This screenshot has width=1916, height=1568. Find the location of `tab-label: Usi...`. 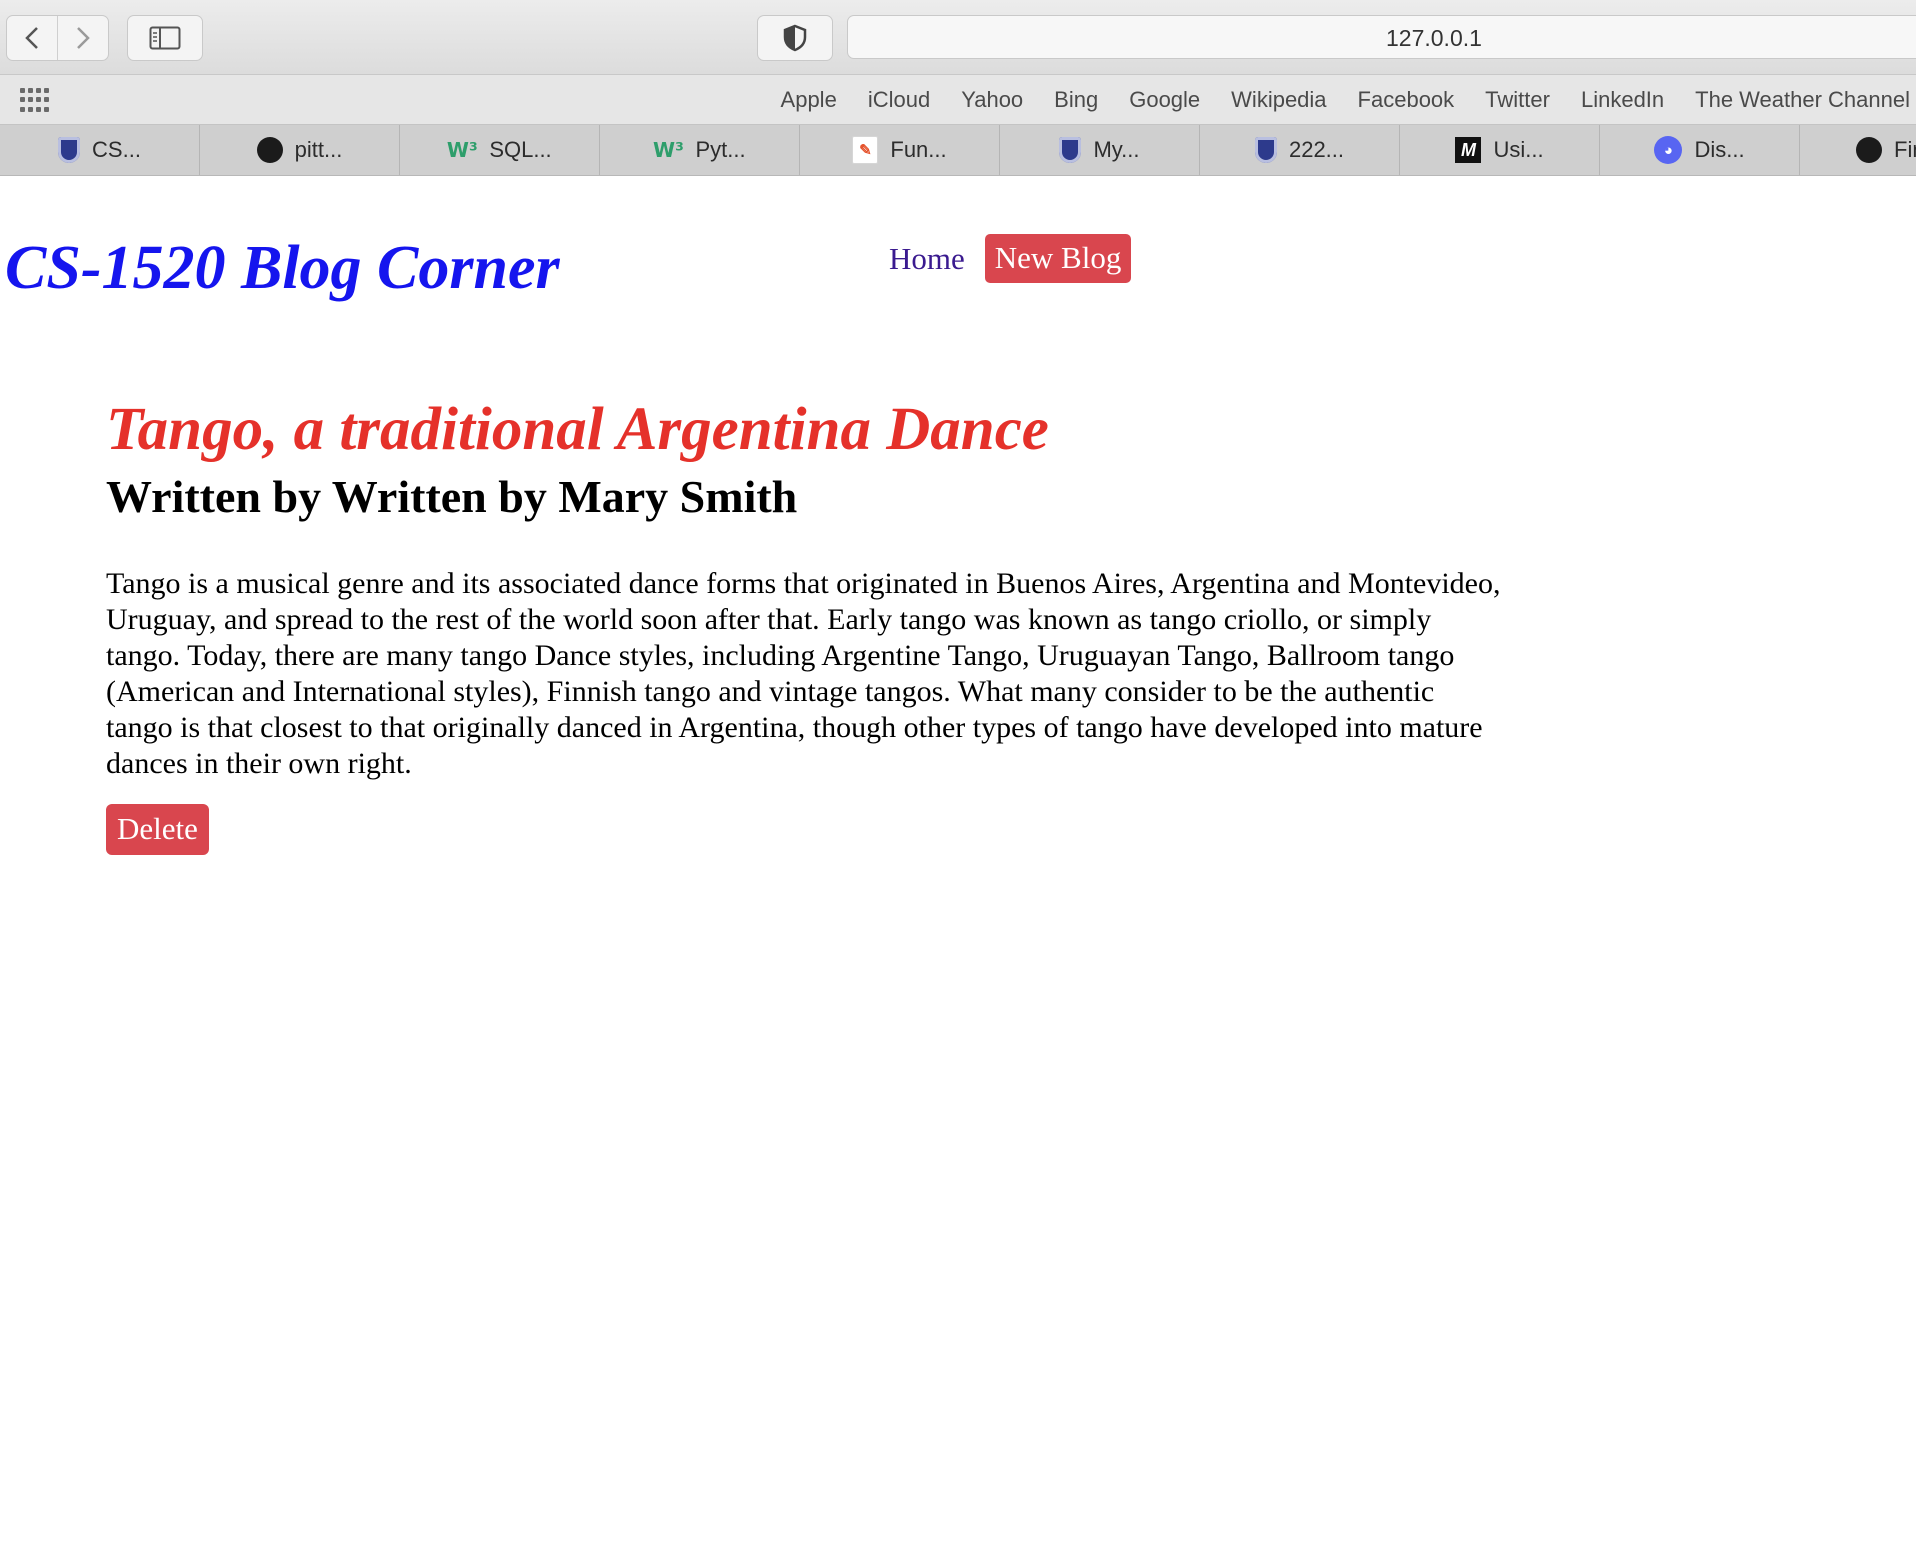

tab-label: Usi... is located at coordinates (1518, 149).